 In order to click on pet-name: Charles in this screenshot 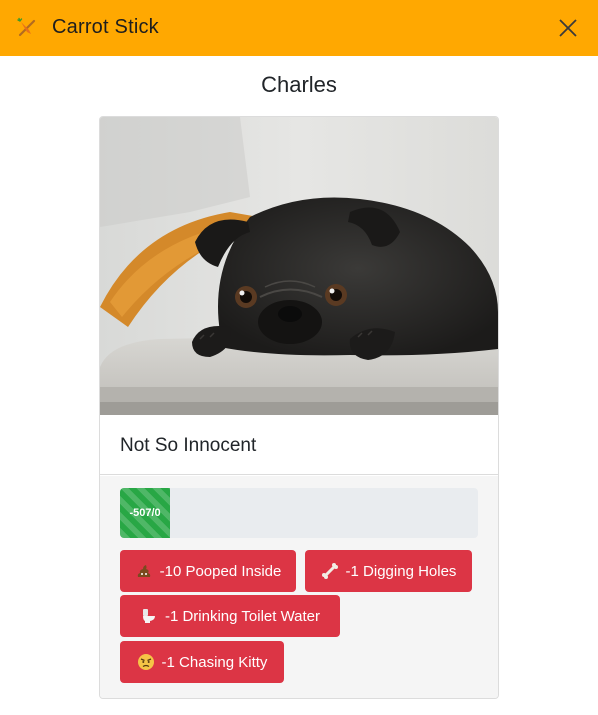, I will do `click(299, 84)`.